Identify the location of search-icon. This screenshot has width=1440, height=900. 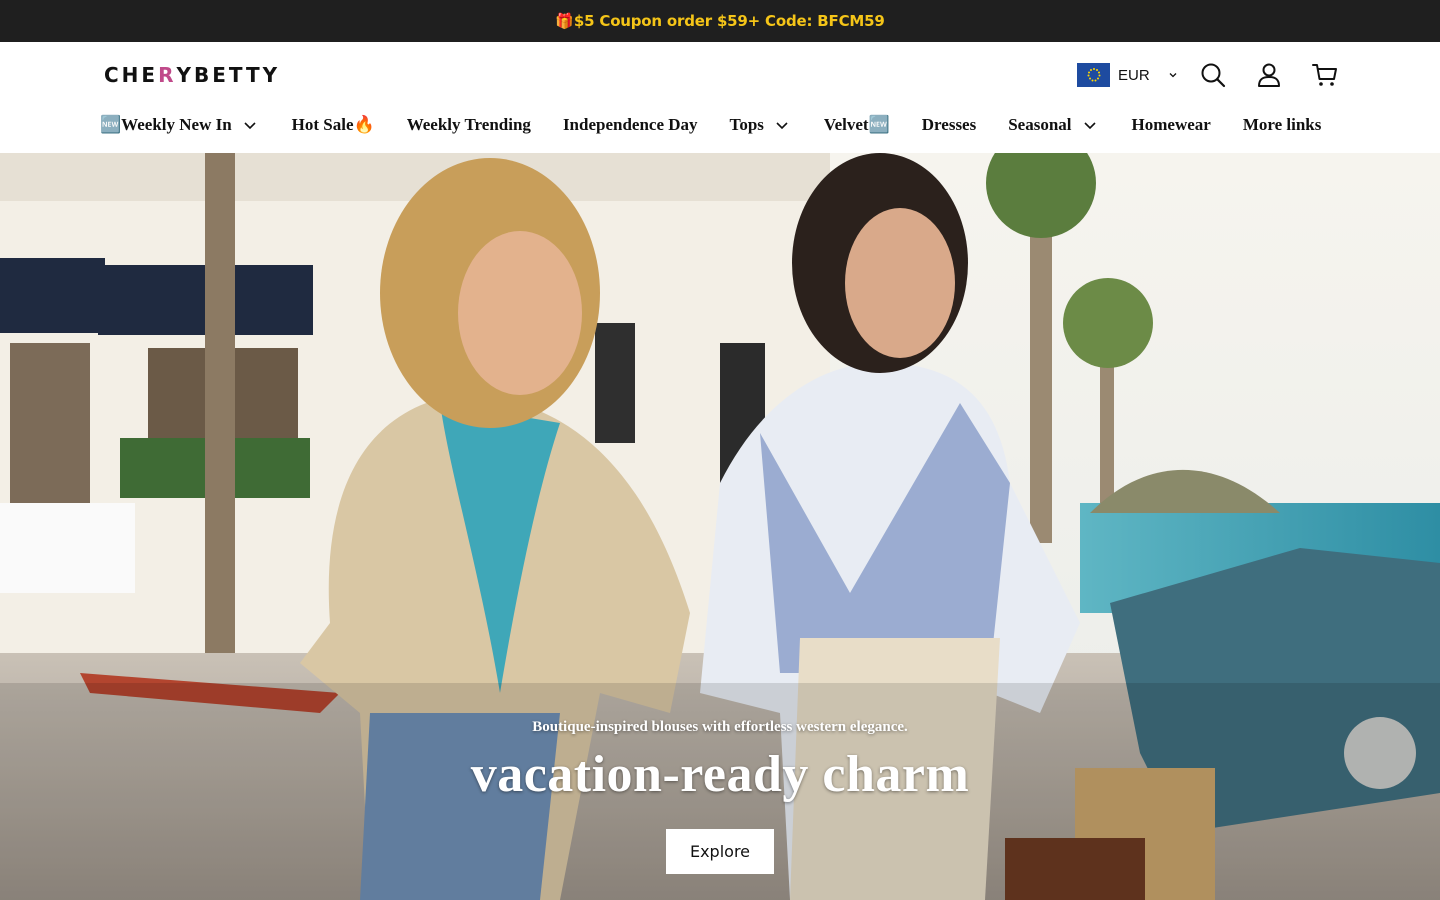
(1213, 75).